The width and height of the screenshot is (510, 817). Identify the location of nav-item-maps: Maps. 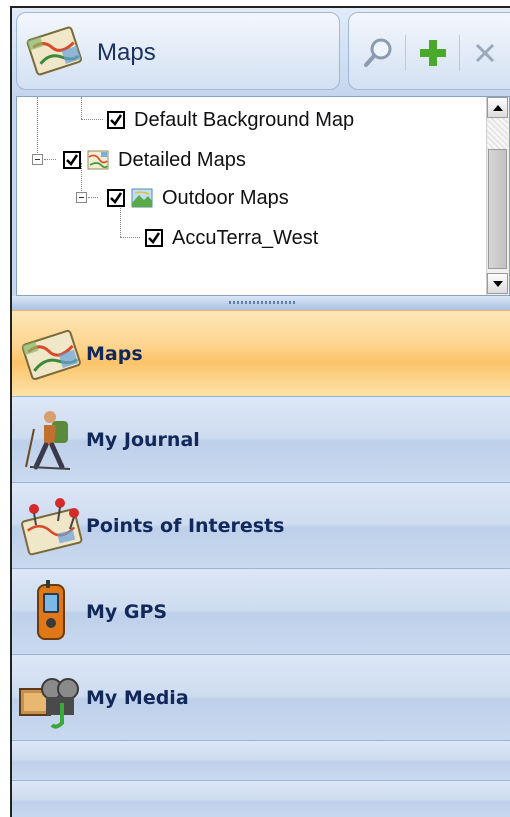
(261, 353).